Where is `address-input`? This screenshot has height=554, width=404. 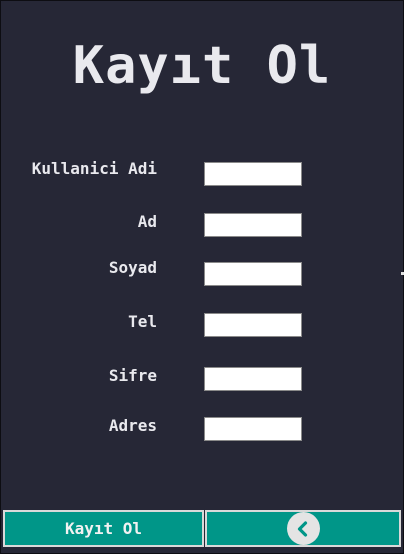 address-input is located at coordinates (253, 429).